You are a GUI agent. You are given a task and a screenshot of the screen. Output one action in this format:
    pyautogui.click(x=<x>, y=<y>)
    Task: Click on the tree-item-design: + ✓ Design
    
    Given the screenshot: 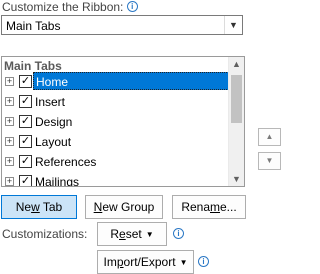 What is the action you would take?
    pyautogui.click(x=117, y=122)
    